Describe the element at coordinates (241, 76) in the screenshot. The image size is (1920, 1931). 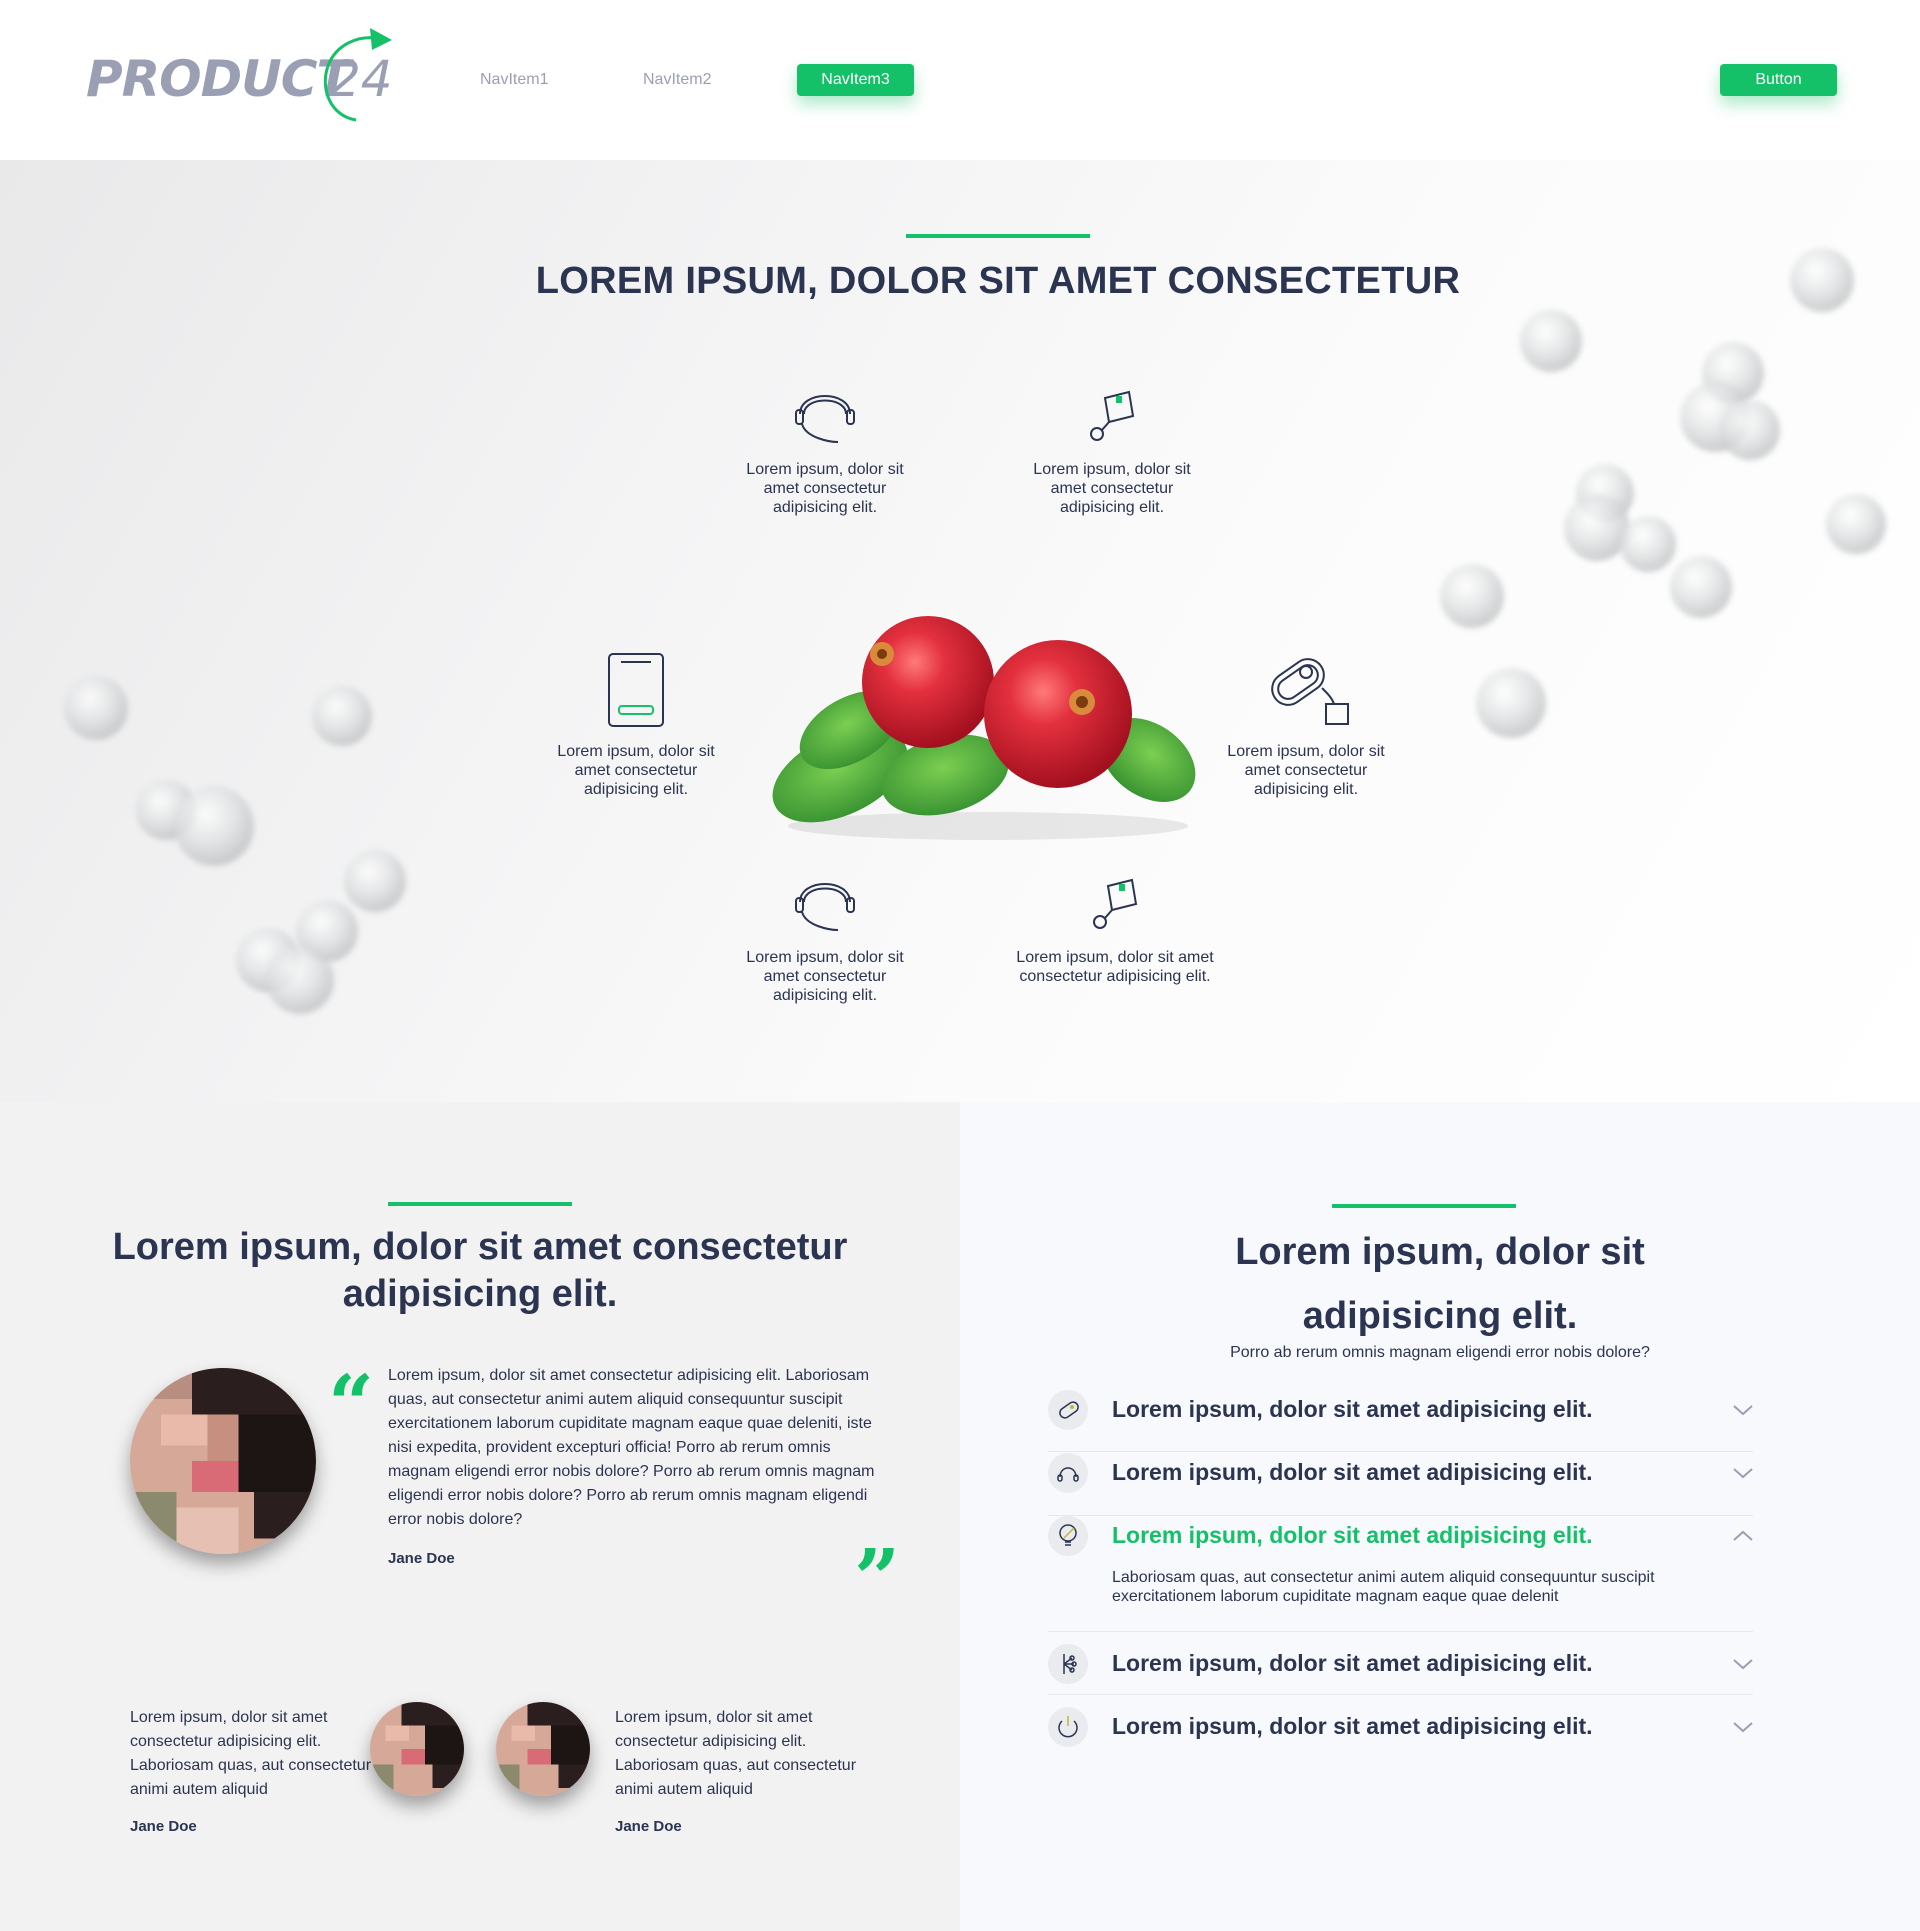
I see `logo: PRODUCT 24` at that location.